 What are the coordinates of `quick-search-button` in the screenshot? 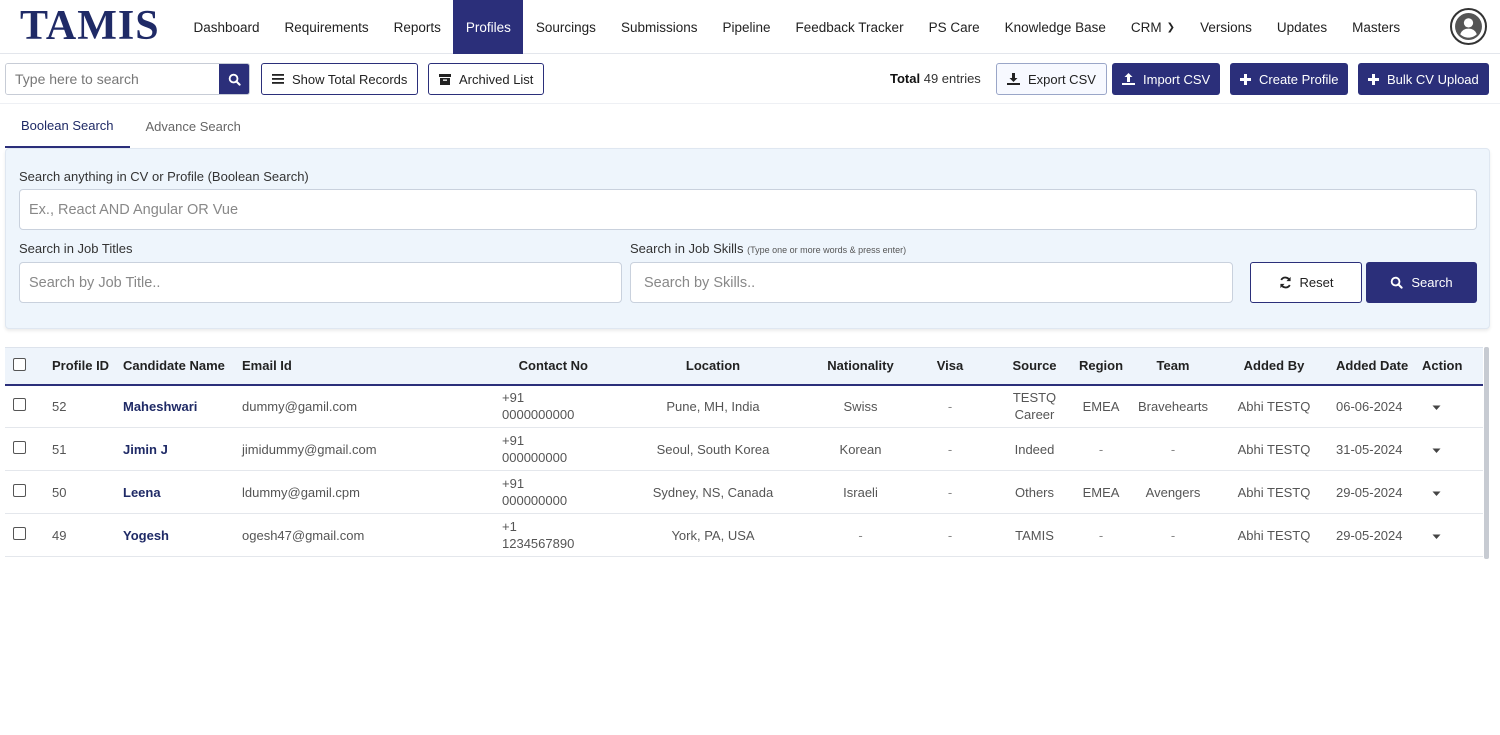 It's located at (234, 79).